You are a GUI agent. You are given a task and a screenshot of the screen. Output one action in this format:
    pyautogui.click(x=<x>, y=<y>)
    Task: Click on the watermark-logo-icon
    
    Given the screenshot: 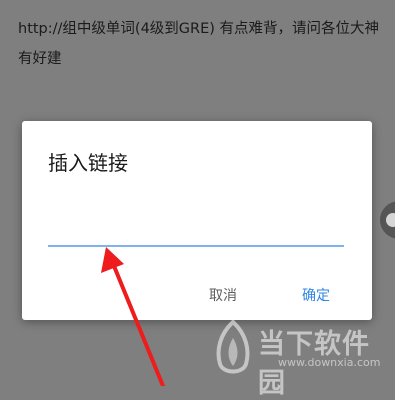 What is the action you would take?
    pyautogui.click(x=233, y=347)
    